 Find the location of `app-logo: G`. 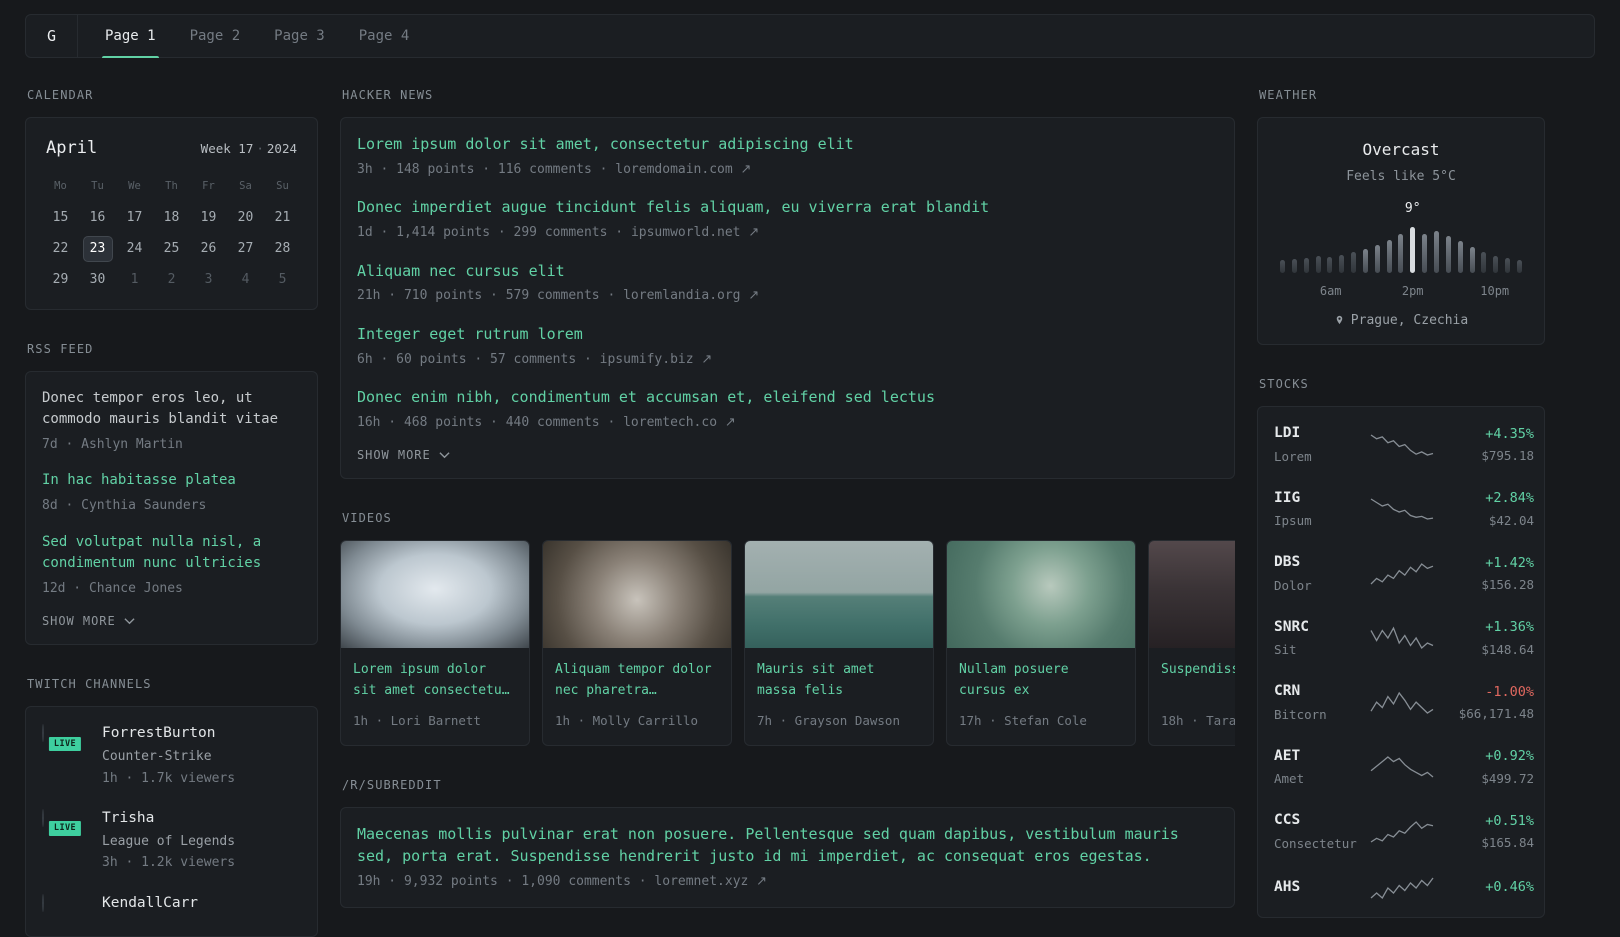

app-logo: G is located at coordinates (52, 36).